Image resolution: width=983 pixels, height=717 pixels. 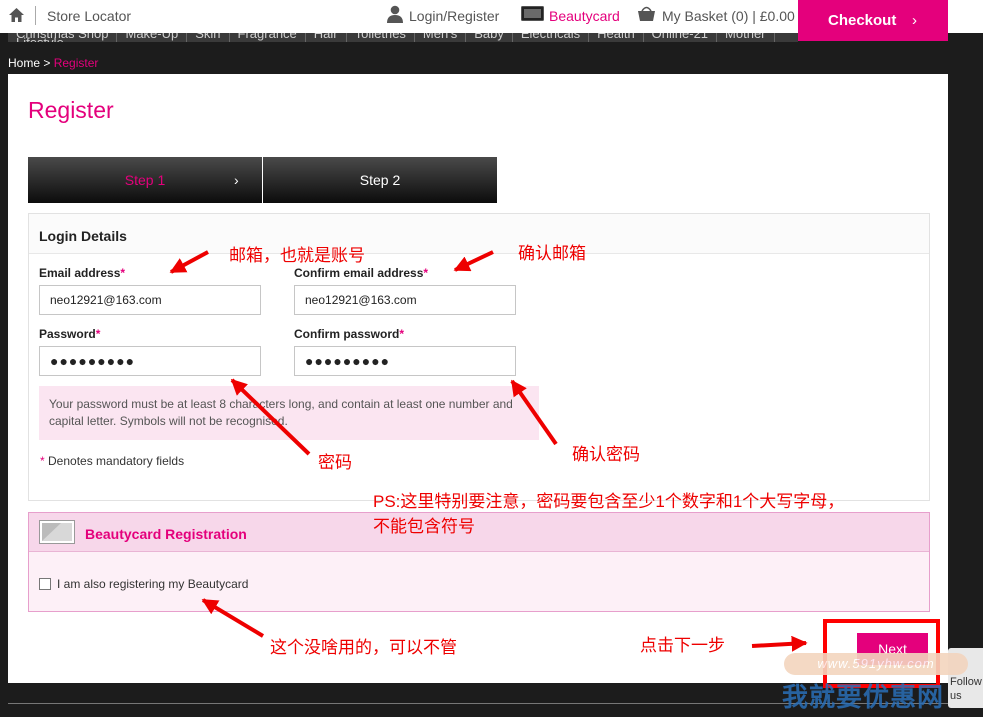 I want to click on watermark-logo: 我就要优惠网, so click(x=863, y=697).